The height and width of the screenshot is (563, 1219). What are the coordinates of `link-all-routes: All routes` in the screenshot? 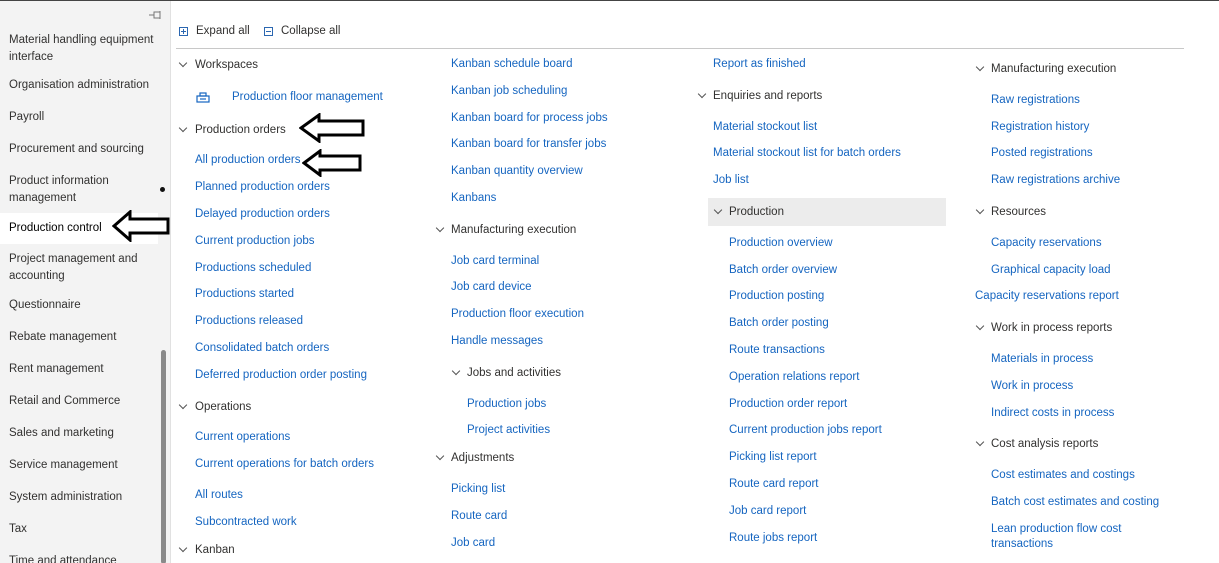 It's located at (219, 495).